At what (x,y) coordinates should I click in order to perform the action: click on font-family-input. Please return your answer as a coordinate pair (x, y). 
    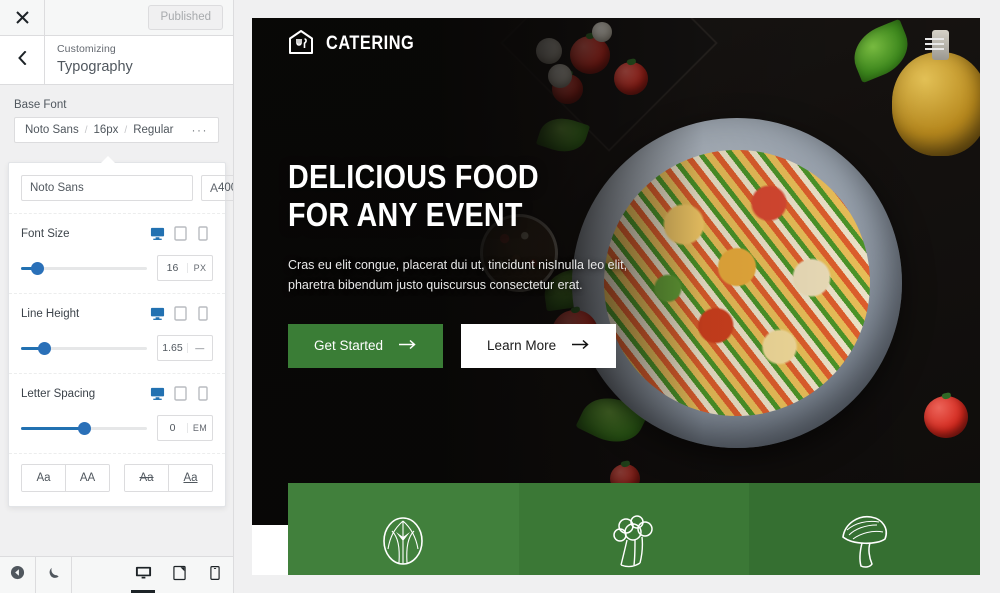
    Looking at the image, I should click on (107, 188).